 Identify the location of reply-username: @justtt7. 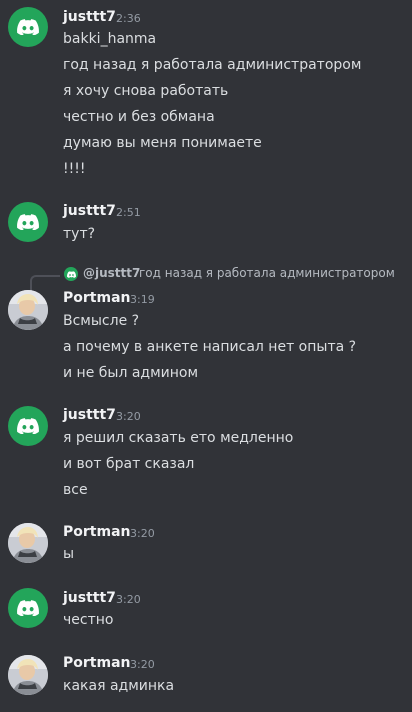
(111, 273).